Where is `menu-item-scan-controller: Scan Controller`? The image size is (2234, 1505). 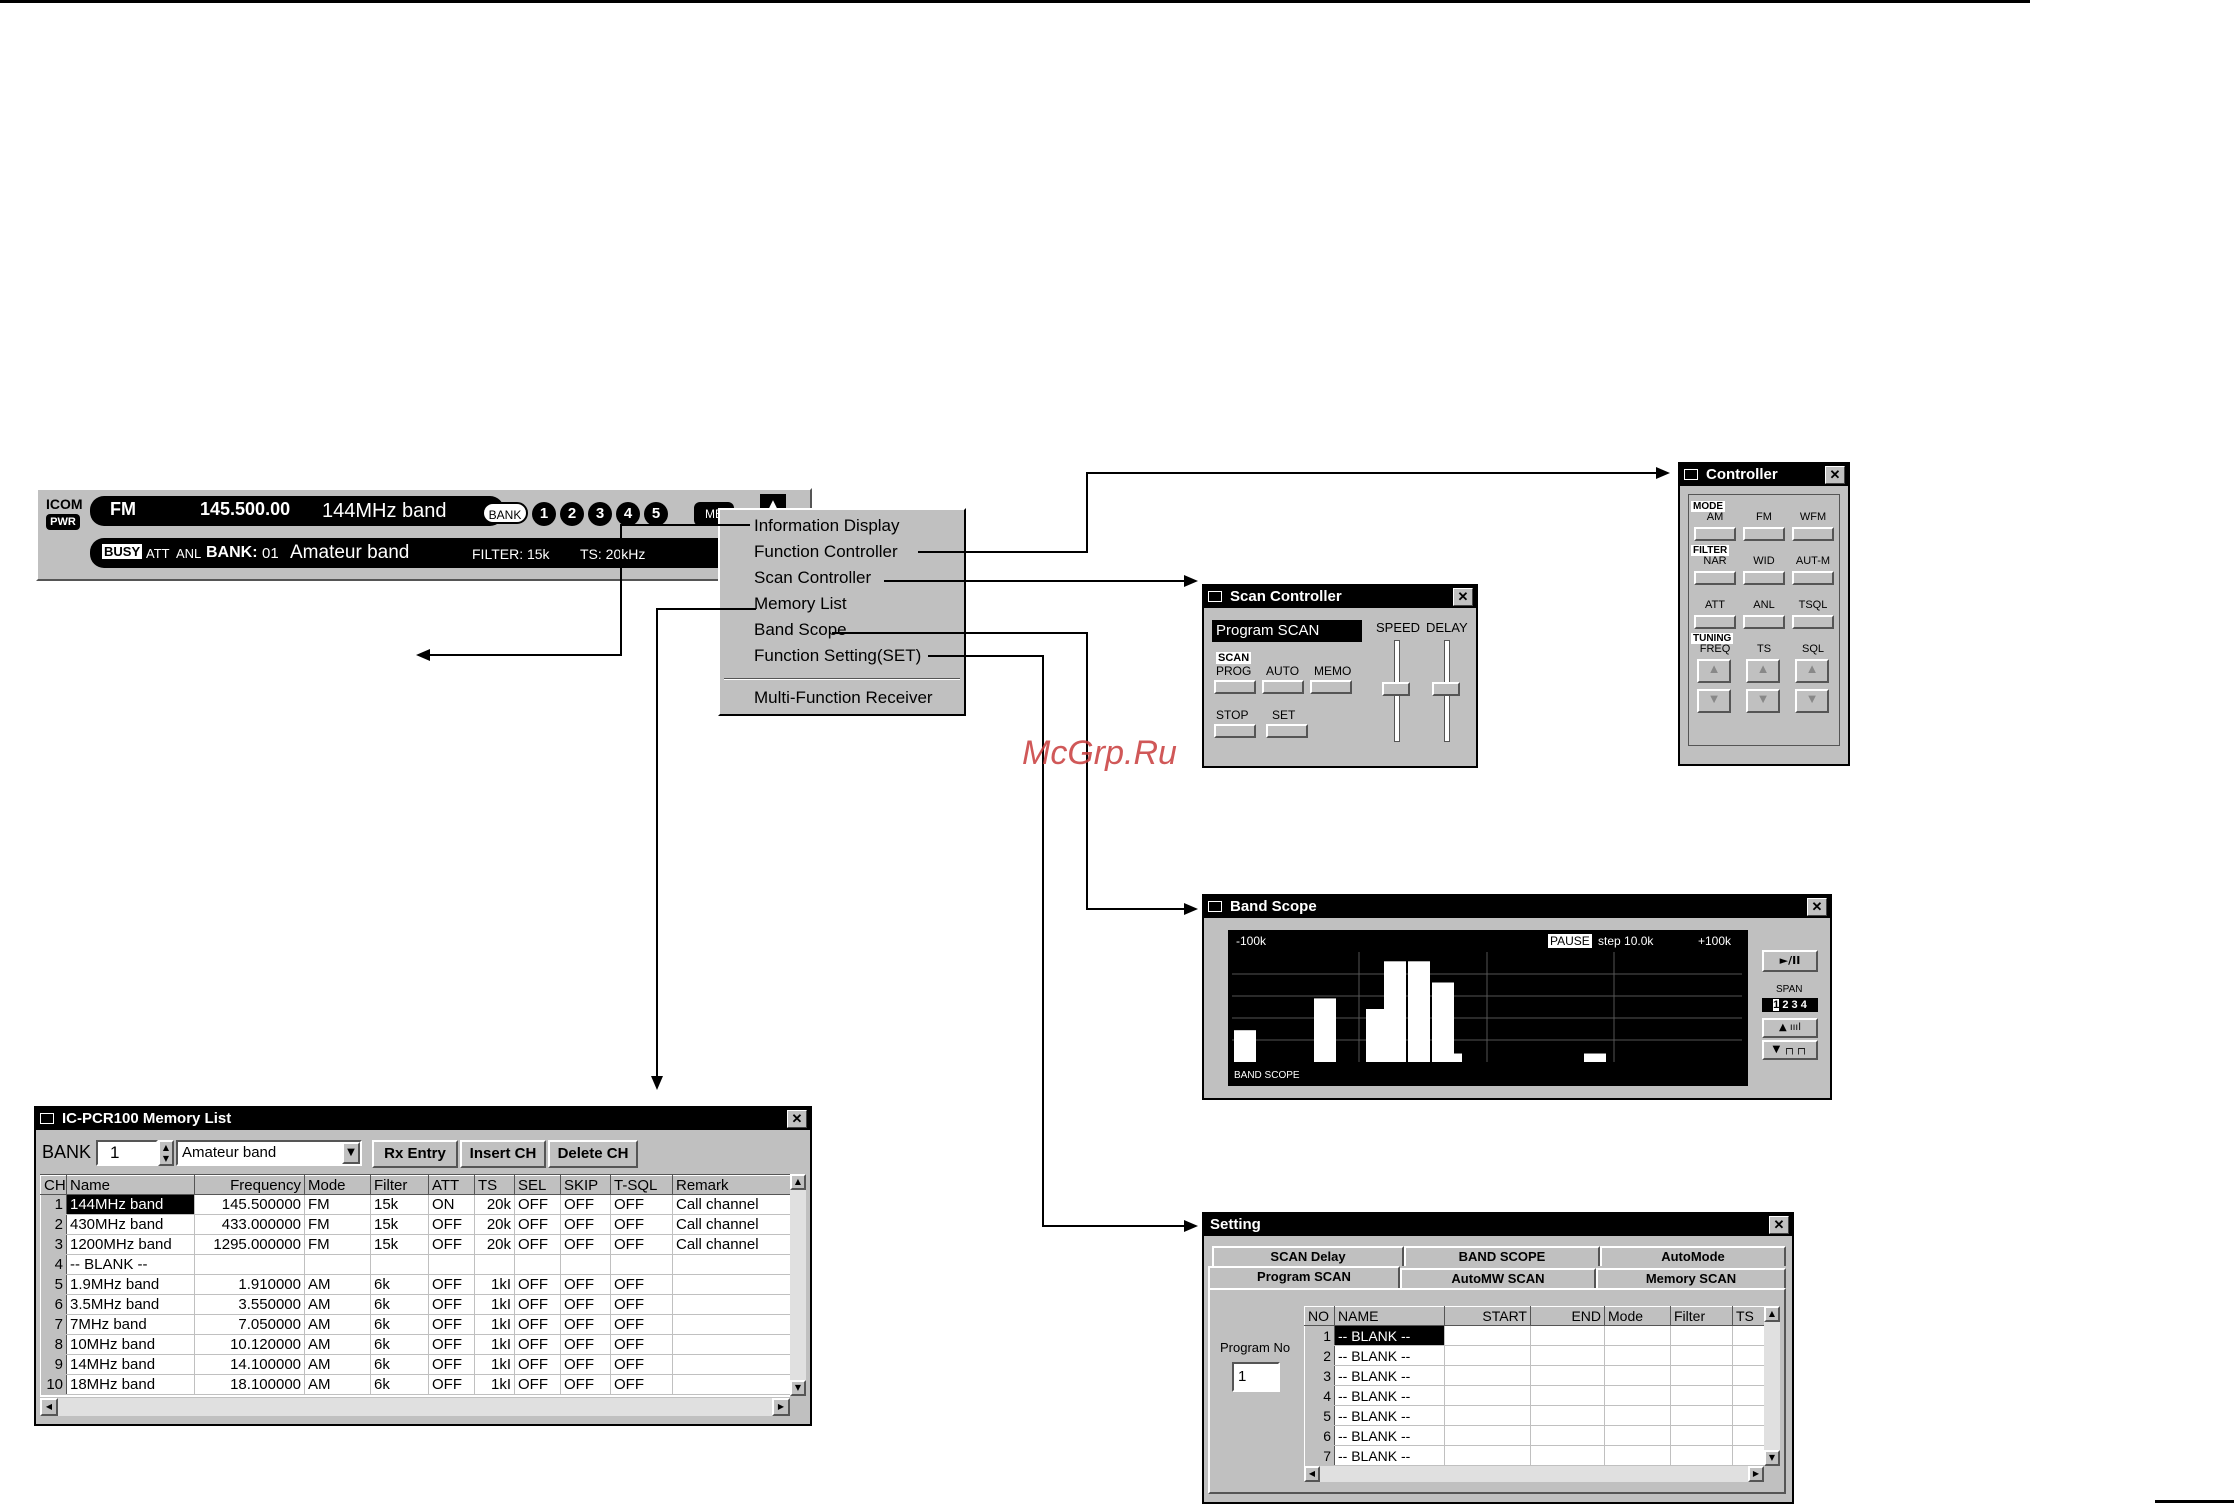 menu-item-scan-controller: Scan Controller is located at coordinates (812, 578).